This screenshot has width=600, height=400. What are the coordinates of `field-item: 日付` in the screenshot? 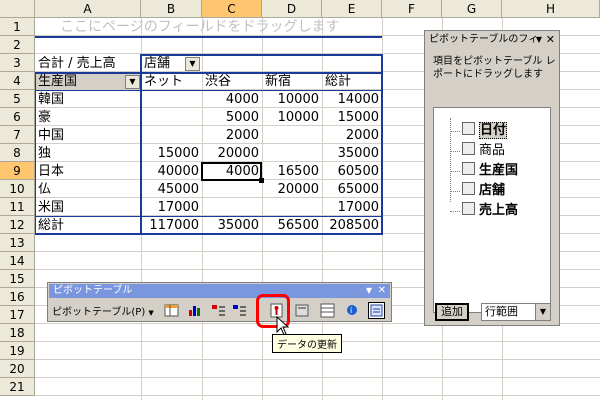 It's located at (485, 131).